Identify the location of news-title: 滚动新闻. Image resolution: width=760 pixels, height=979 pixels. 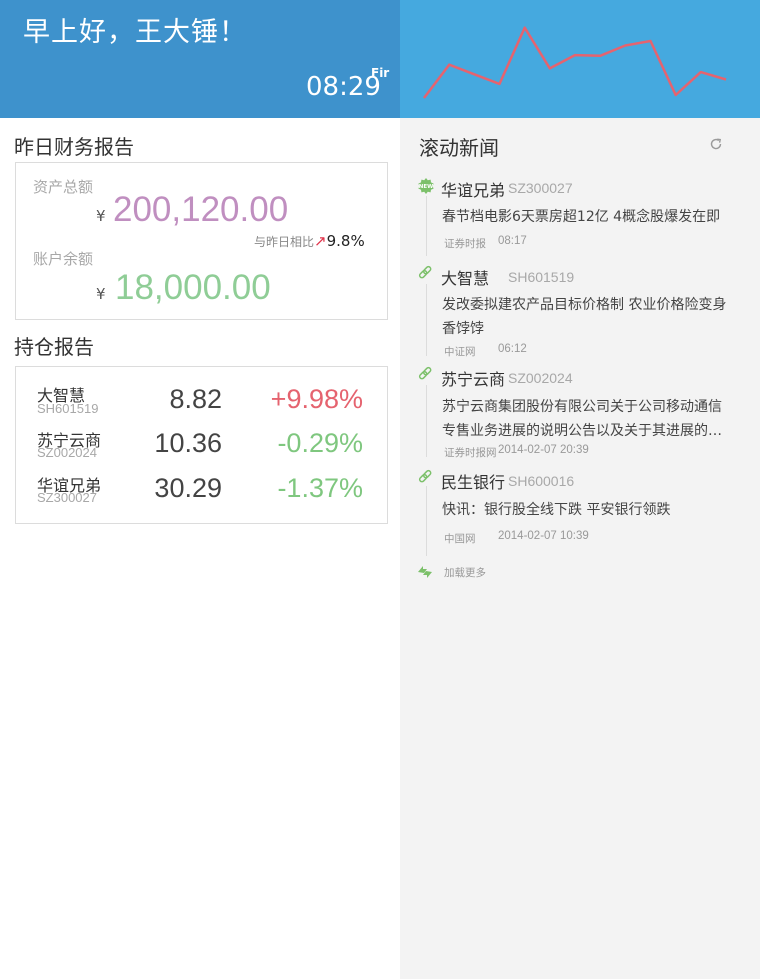
(459, 148).